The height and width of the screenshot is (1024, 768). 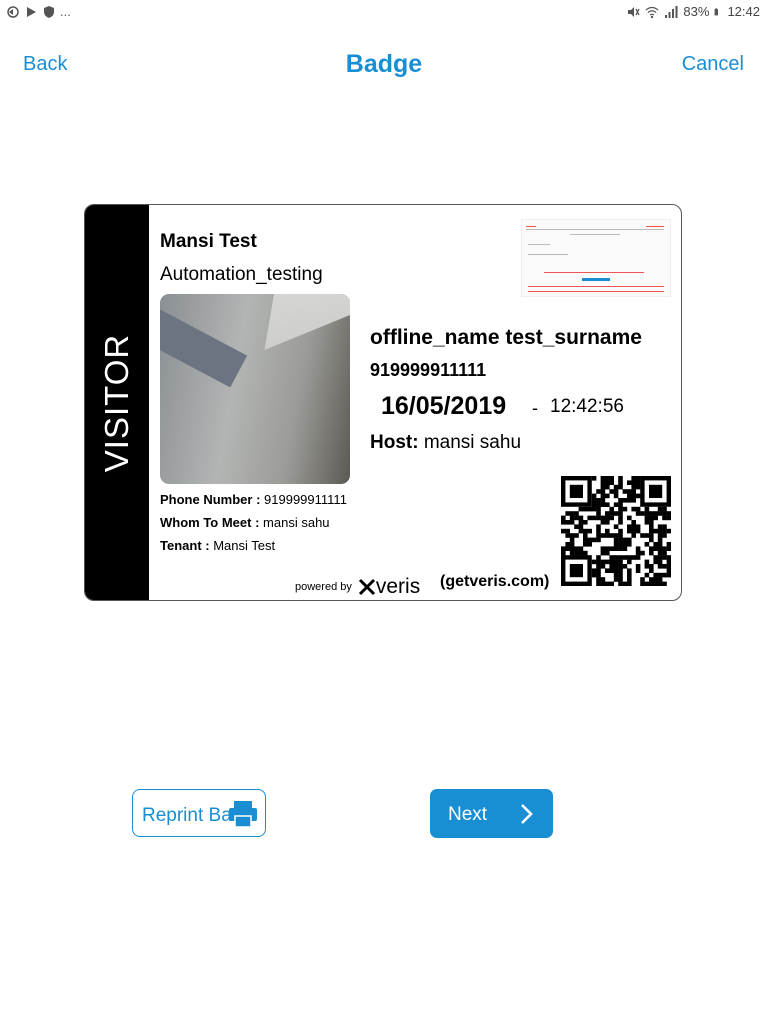 What do you see at coordinates (652, 12) in the screenshot?
I see `wifi-icon` at bounding box center [652, 12].